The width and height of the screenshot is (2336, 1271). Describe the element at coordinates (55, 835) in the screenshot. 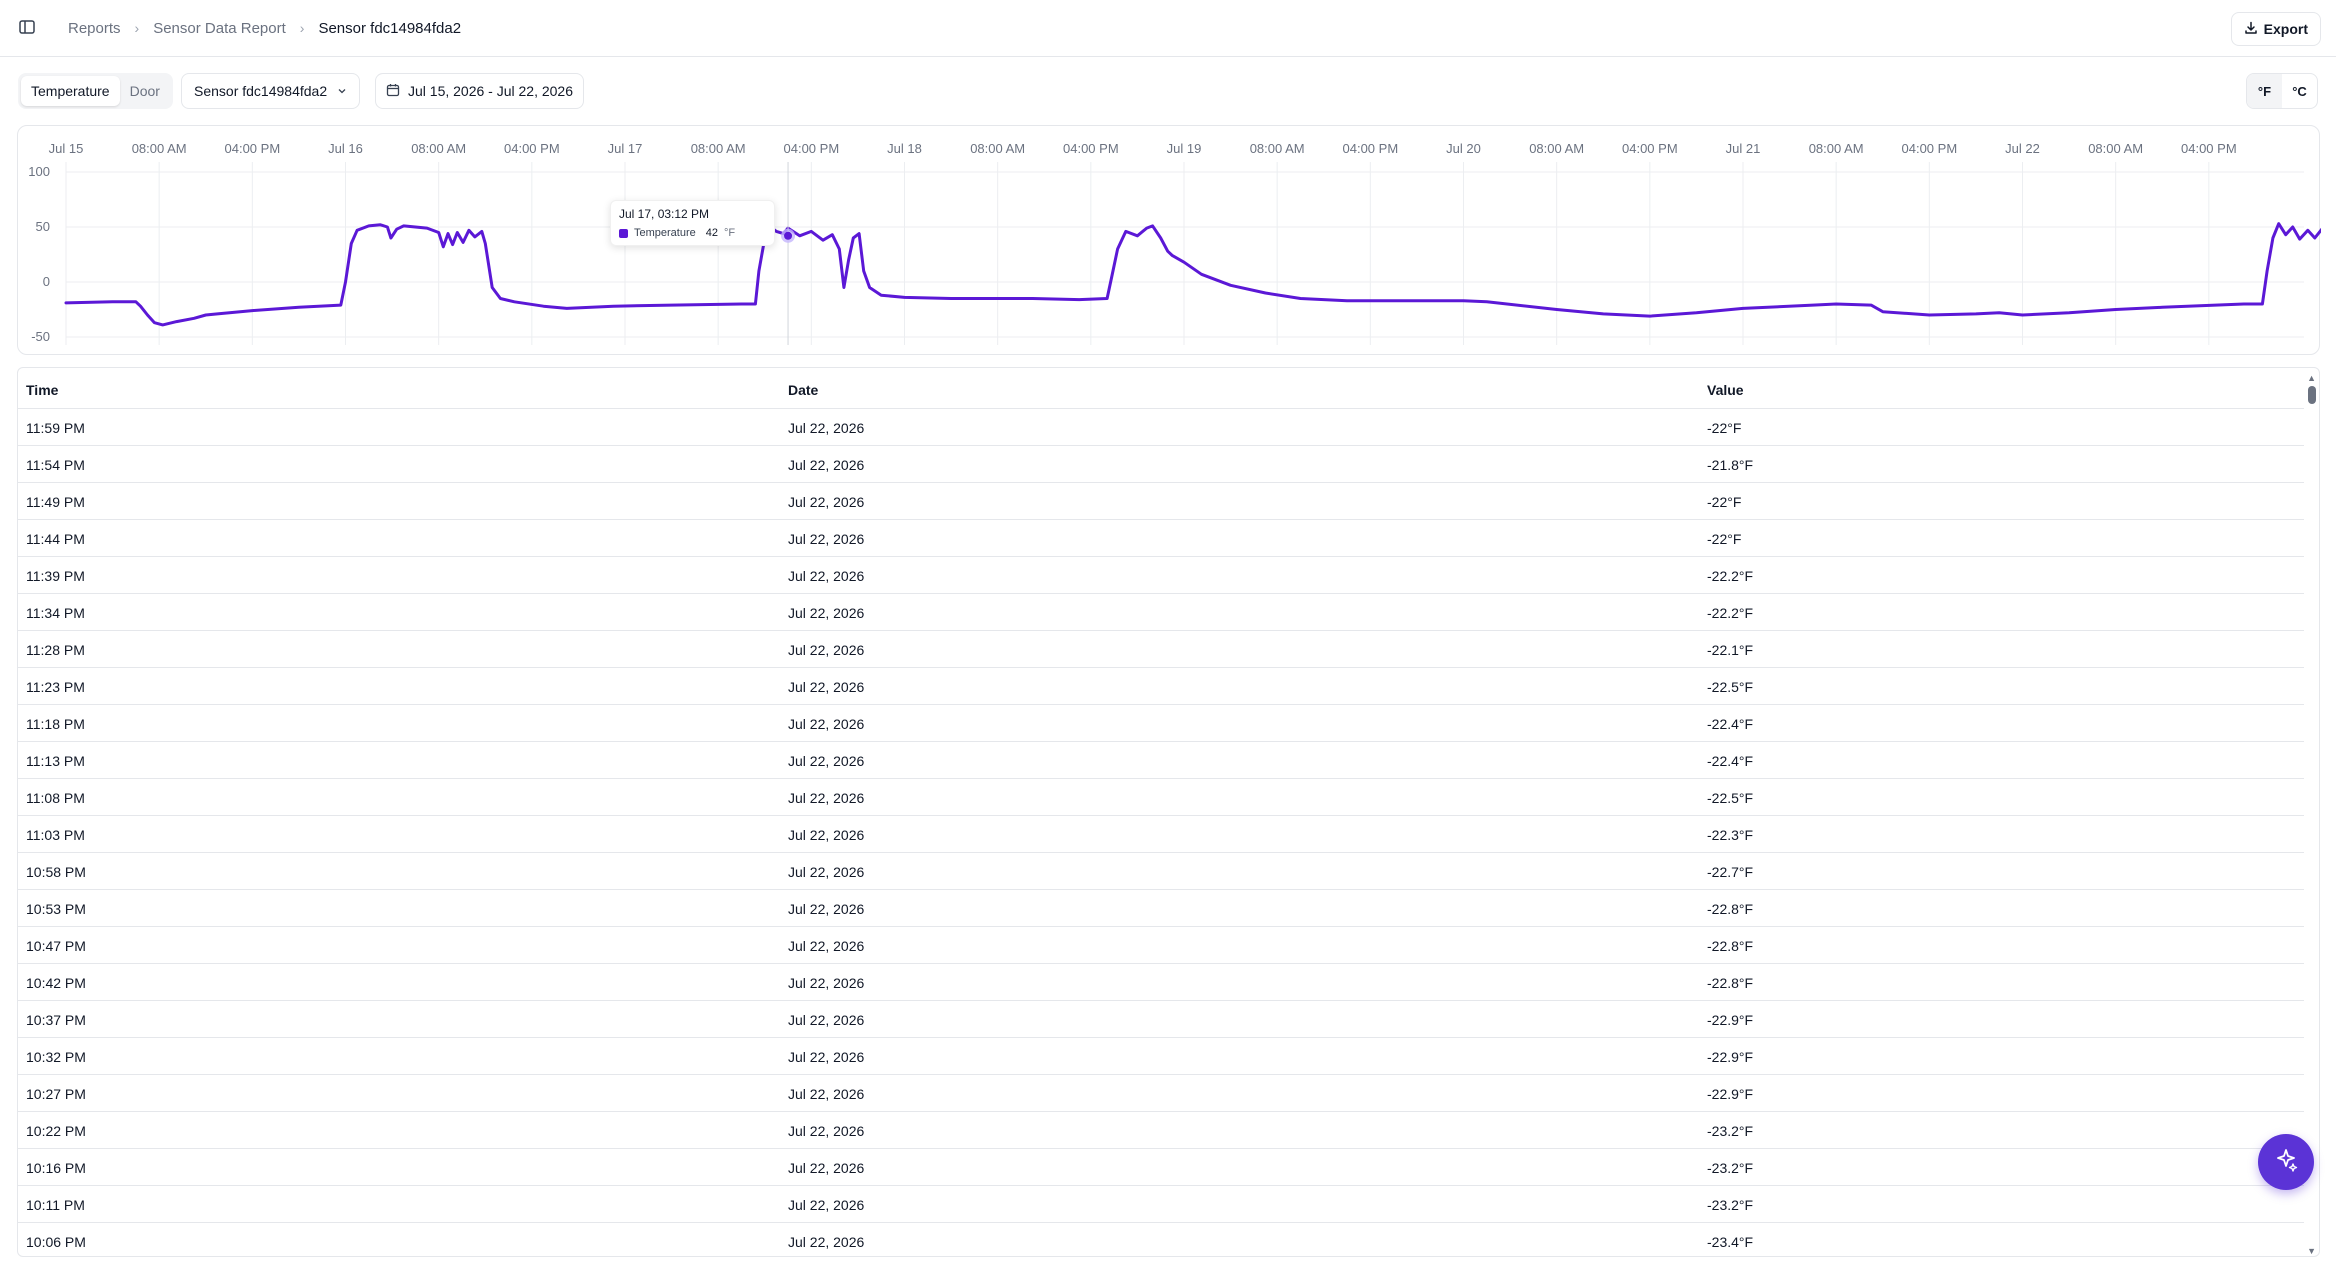

I see `row-time: 11:03 PM` at that location.